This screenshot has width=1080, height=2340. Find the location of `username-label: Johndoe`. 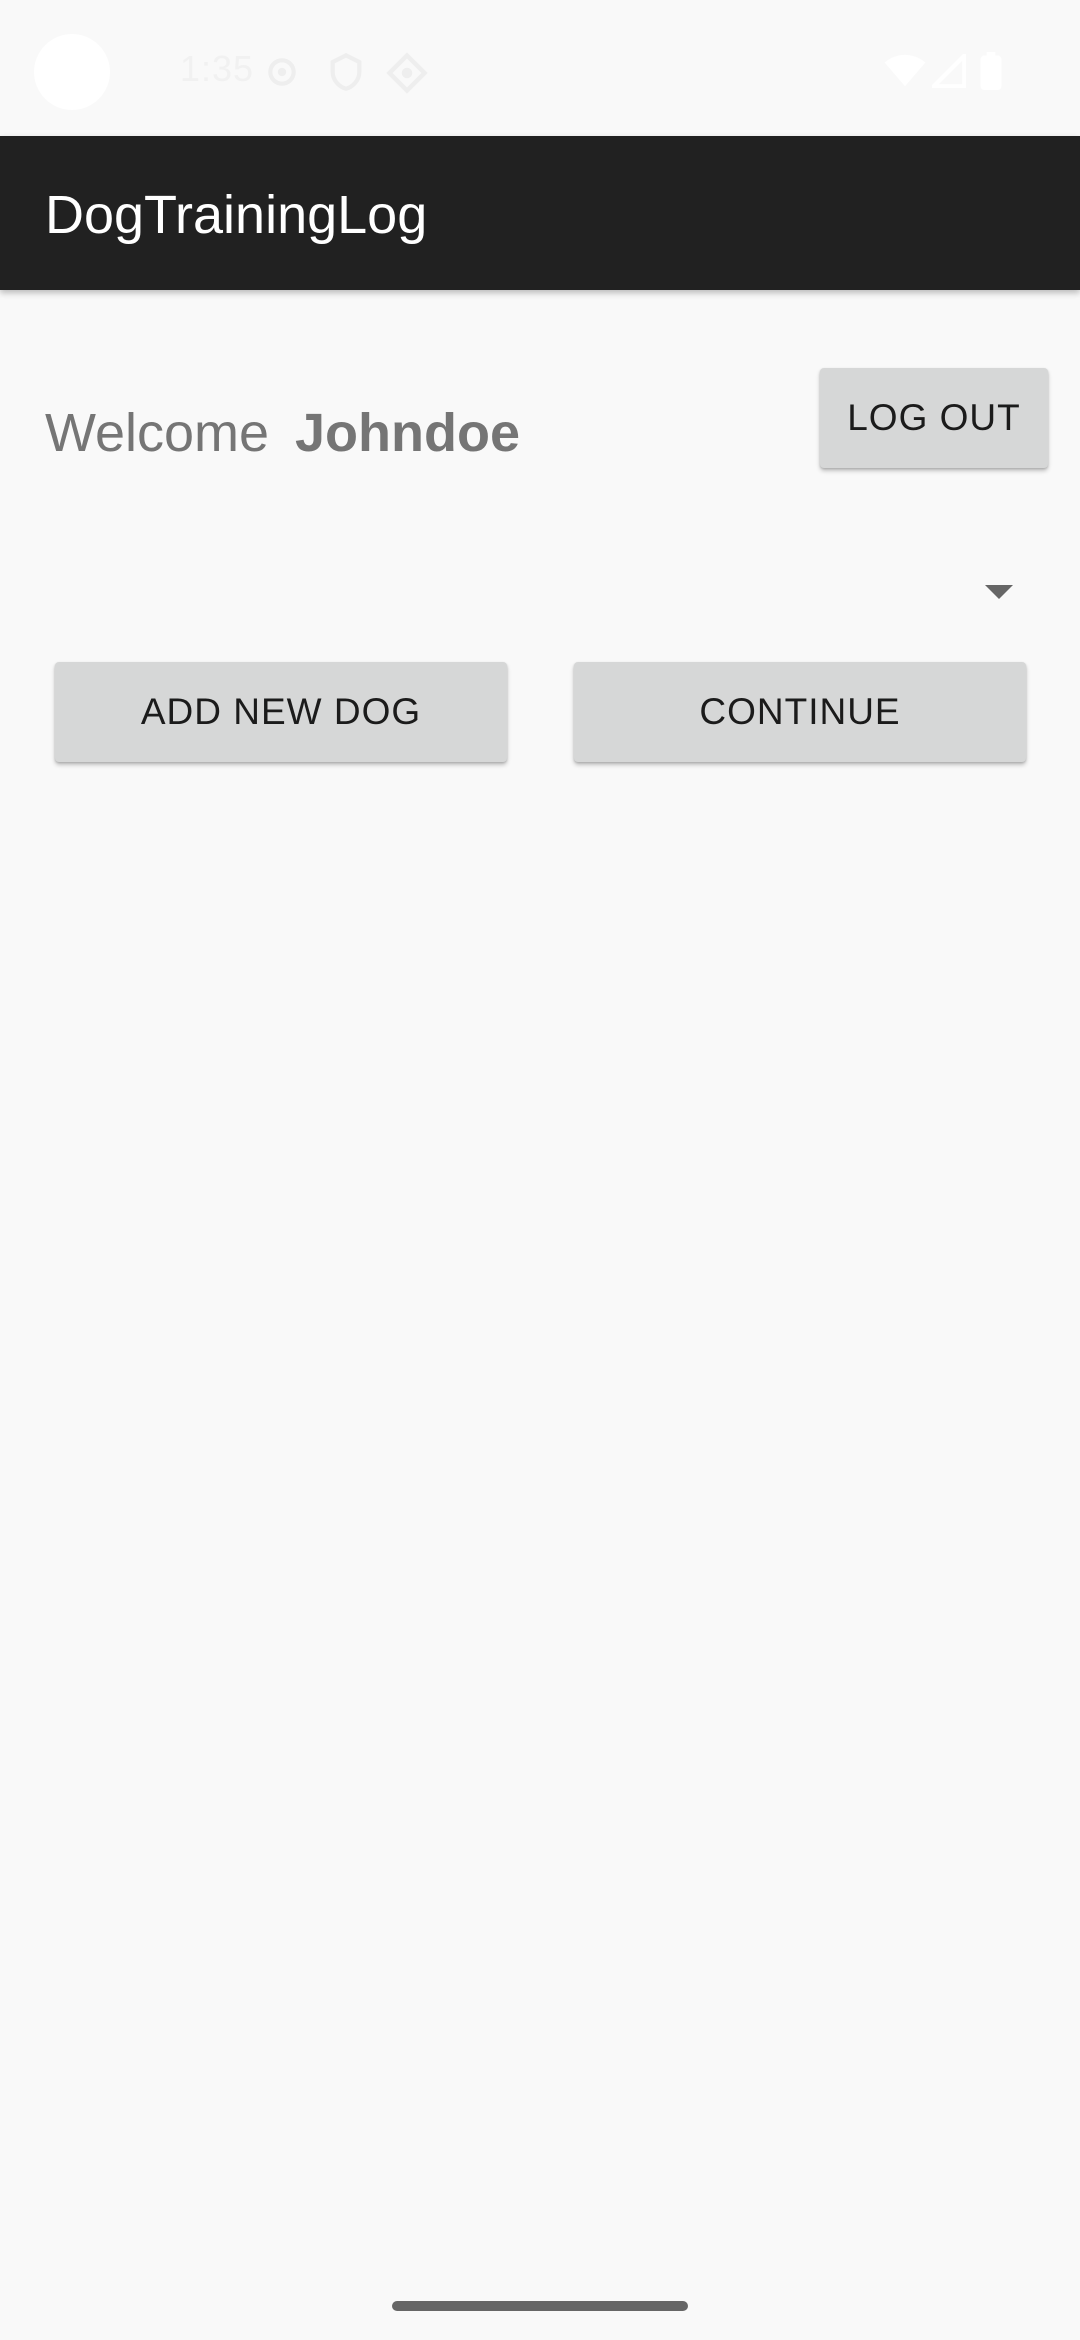

username-label: Johndoe is located at coordinates (407, 433).